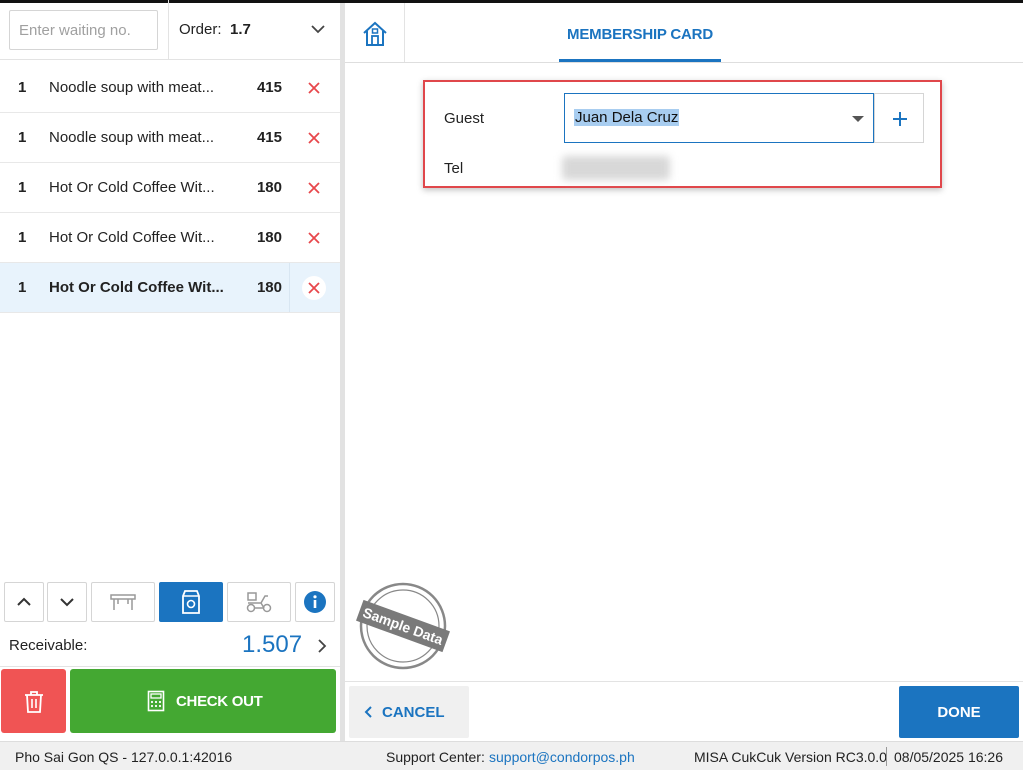  Describe the element at coordinates (289, 287) in the screenshot. I see `row-divider` at that location.